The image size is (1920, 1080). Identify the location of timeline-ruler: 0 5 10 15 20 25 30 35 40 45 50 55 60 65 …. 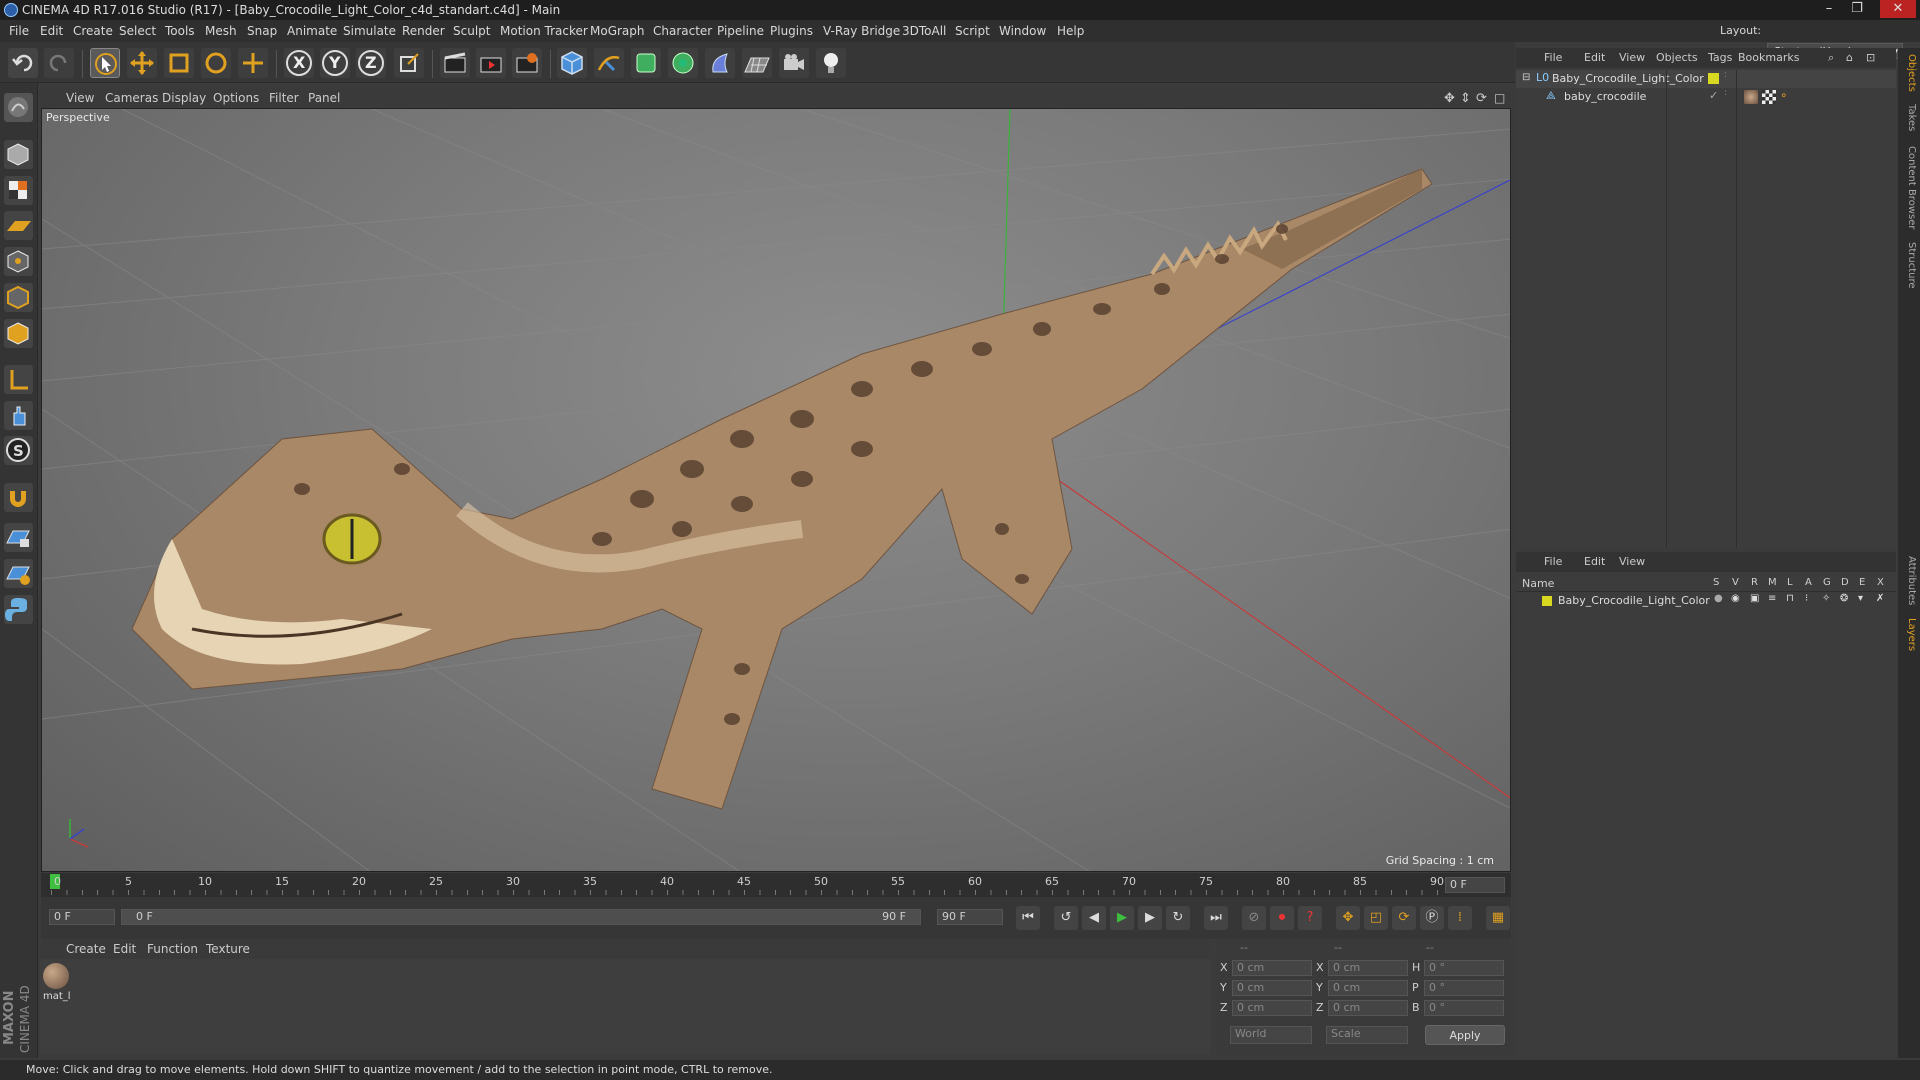
(776, 885).